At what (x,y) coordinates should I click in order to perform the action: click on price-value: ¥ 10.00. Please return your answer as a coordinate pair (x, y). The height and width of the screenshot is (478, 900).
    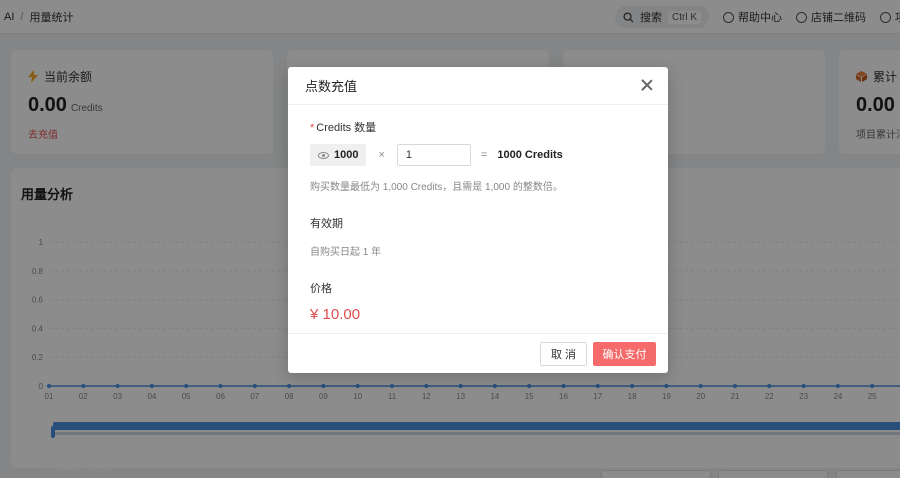
    Looking at the image, I should click on (335, 314).